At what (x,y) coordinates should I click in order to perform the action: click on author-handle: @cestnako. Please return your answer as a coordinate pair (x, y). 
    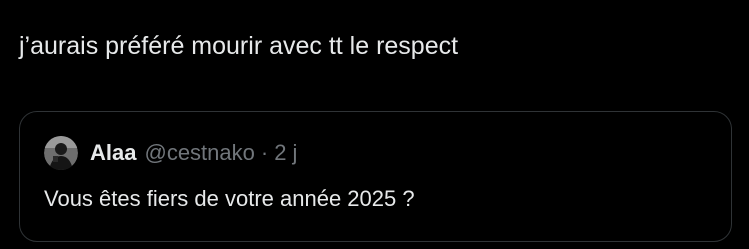
    Looking at the image, I should click on (199, 153).